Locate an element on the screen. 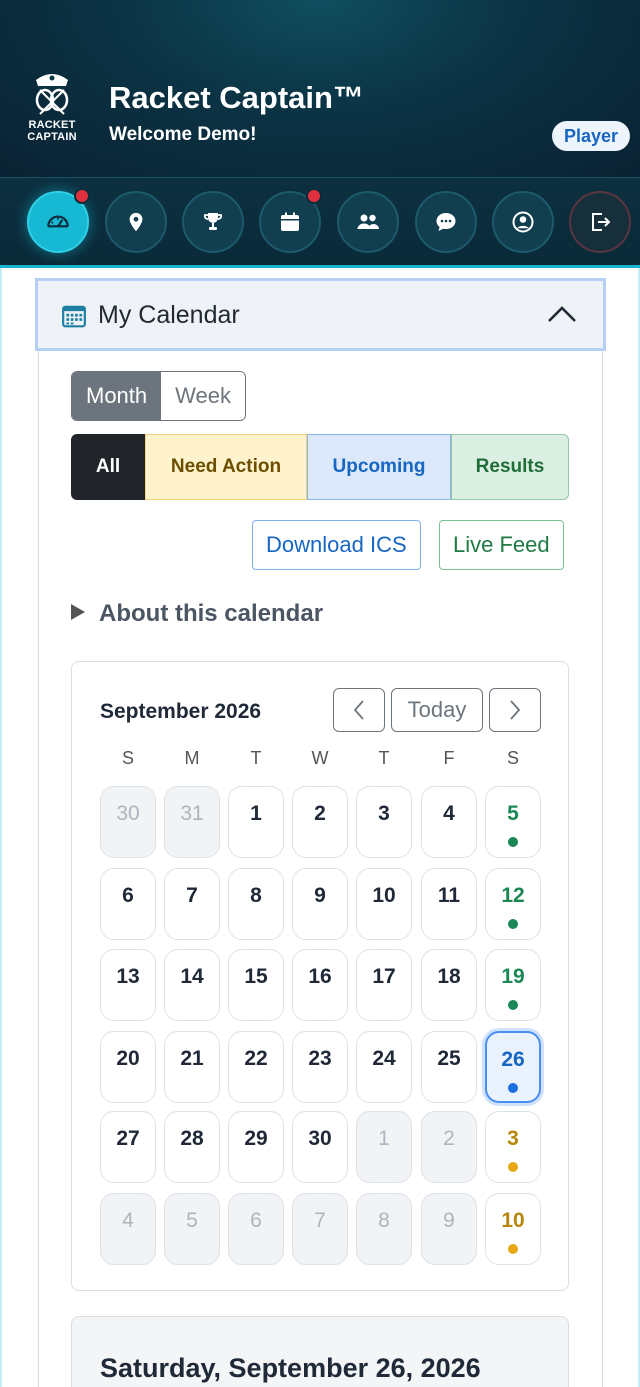  nav-locations-button is located at coordinates (136, 222).